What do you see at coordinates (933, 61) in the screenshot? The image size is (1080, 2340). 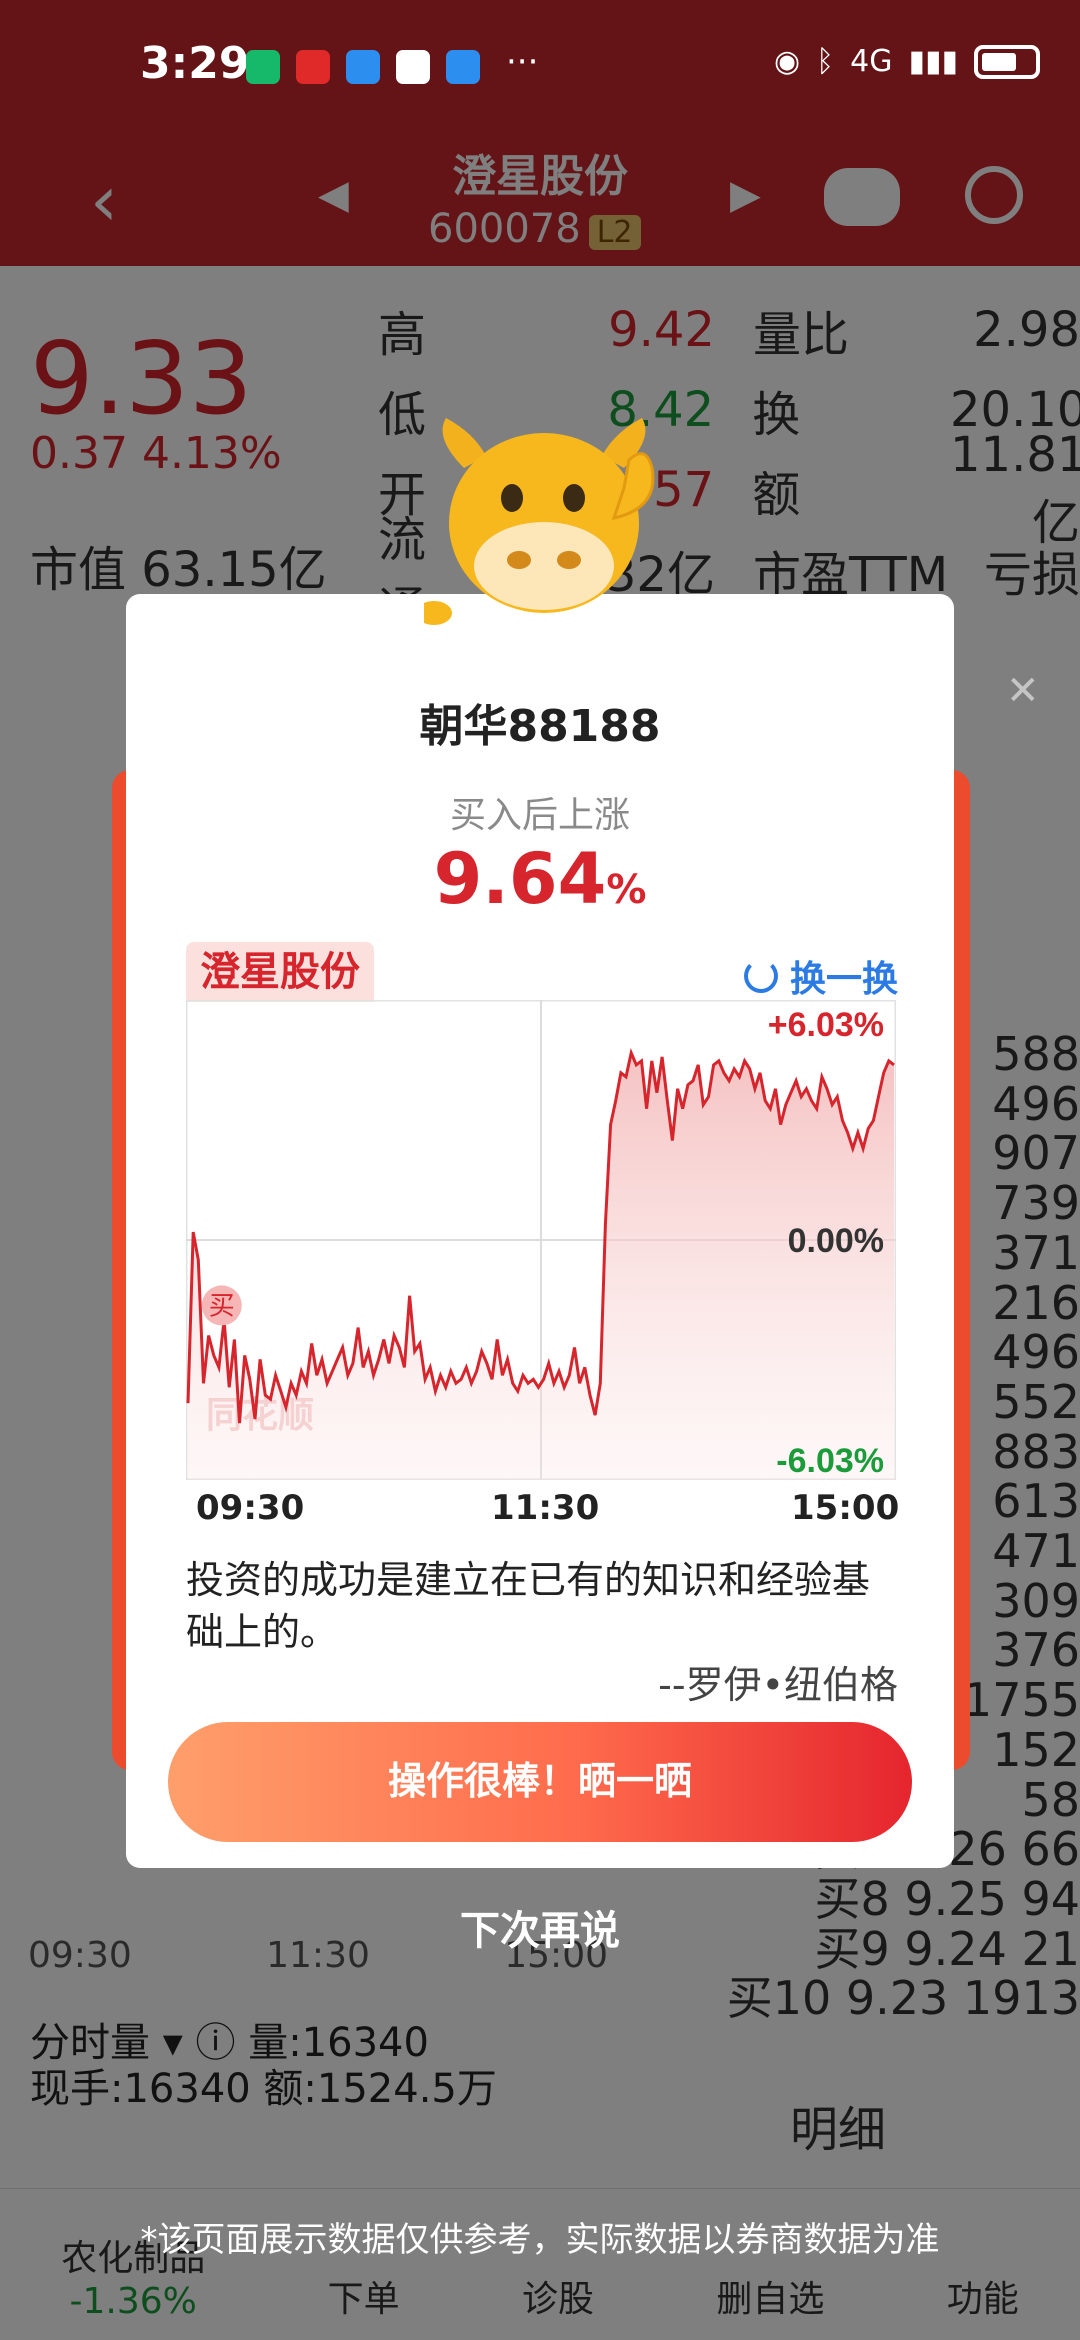 I see `signal-icon: ▮▮▮` at bounding box center [933, 61].